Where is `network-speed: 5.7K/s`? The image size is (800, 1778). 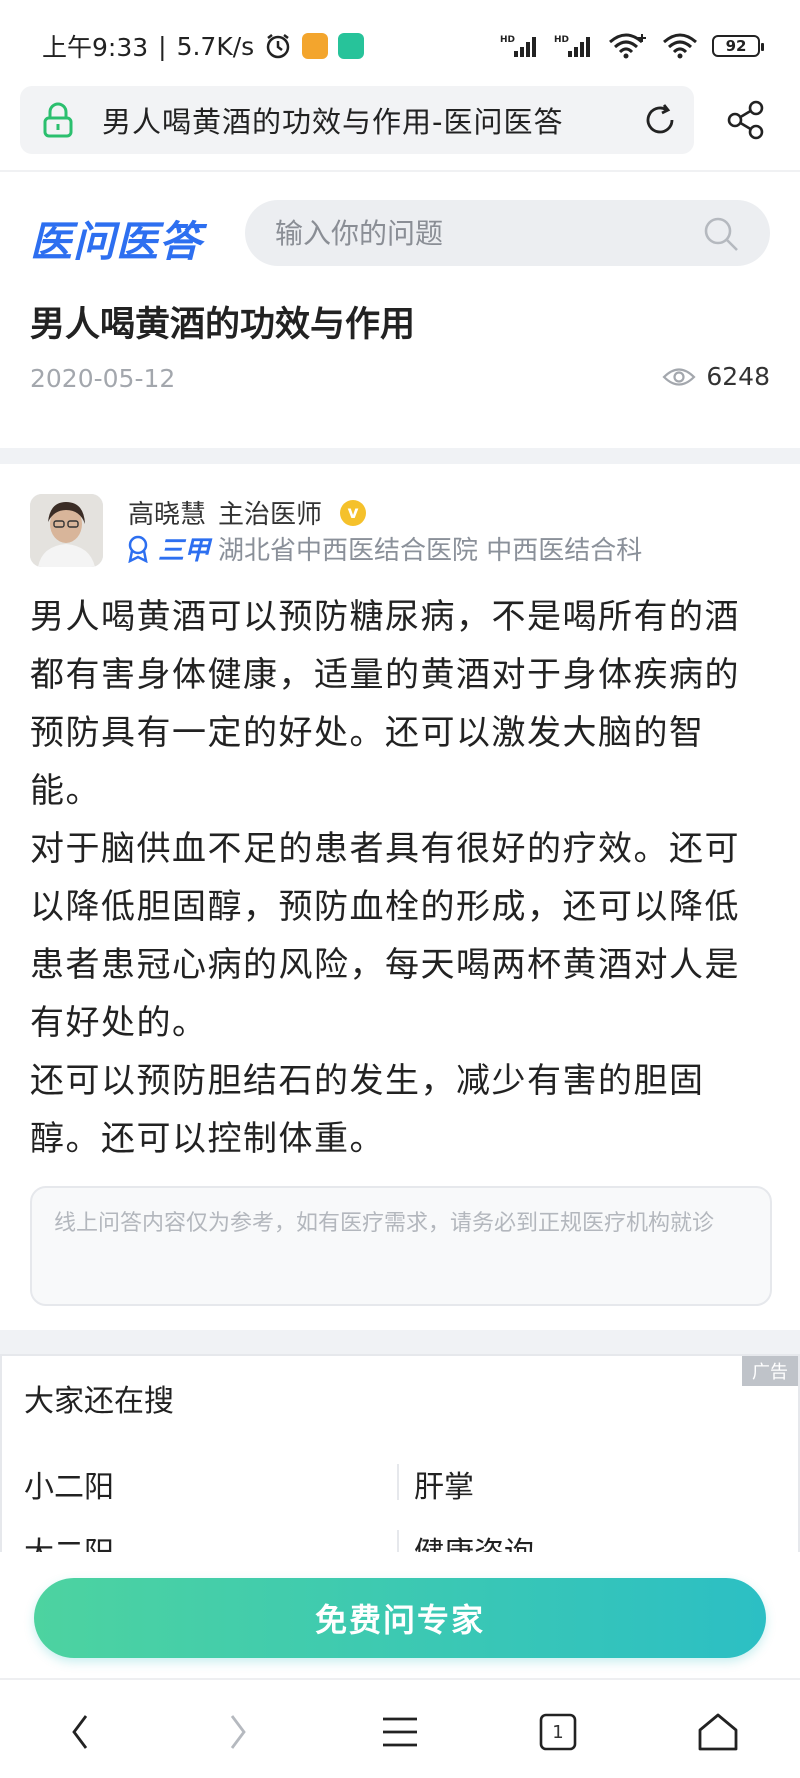 network-speed: 5.7K/s is located at coordinates (215, 46).